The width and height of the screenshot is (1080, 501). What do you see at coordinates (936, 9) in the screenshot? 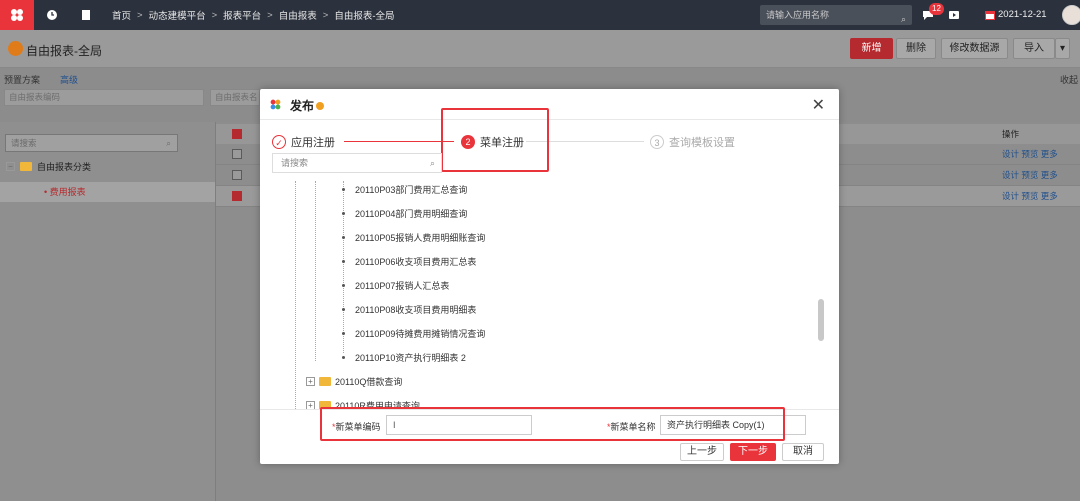
I see `notification-badge: 12` at bounding box center [936, 9].